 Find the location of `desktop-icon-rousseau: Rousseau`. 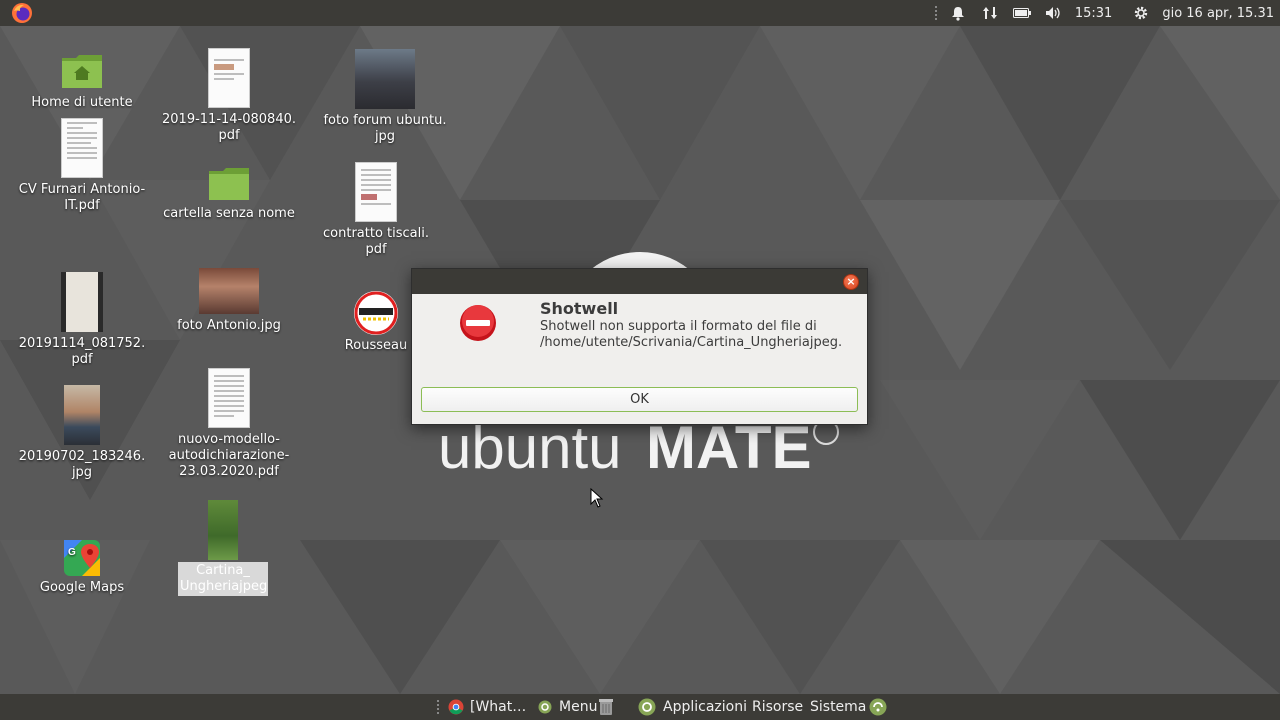

desktop-icon-rousseau: Rousseau is located at coordinates (376, 322).